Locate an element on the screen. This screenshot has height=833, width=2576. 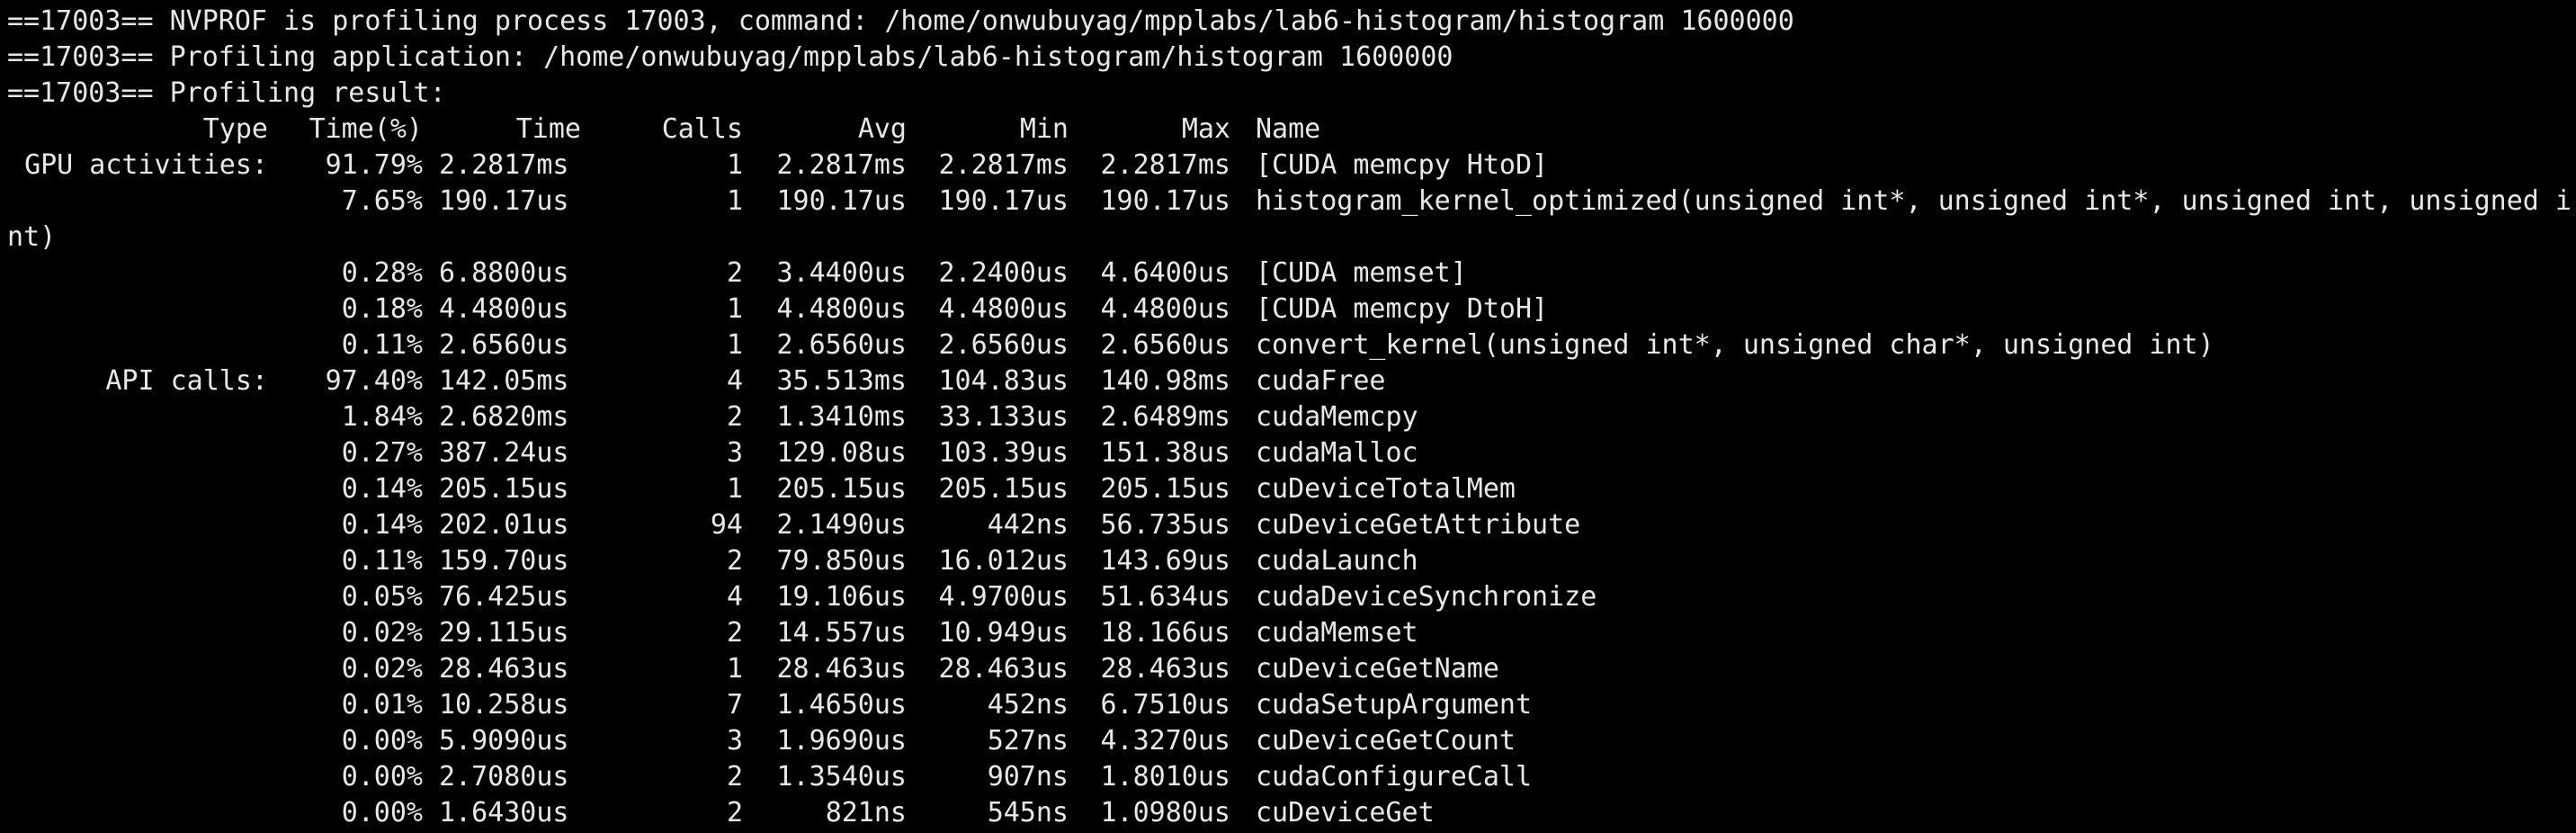
row-time-pct: 91.79% is located at coordinates (374, 165).